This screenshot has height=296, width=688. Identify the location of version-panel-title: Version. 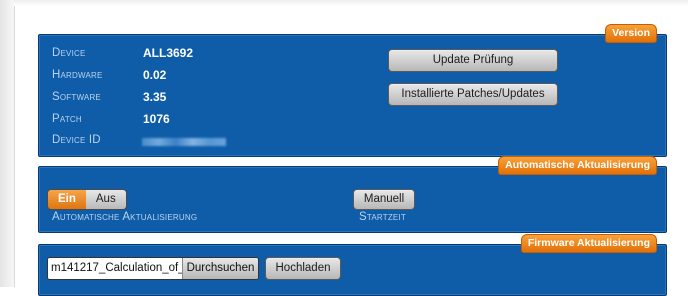
(631, 33).